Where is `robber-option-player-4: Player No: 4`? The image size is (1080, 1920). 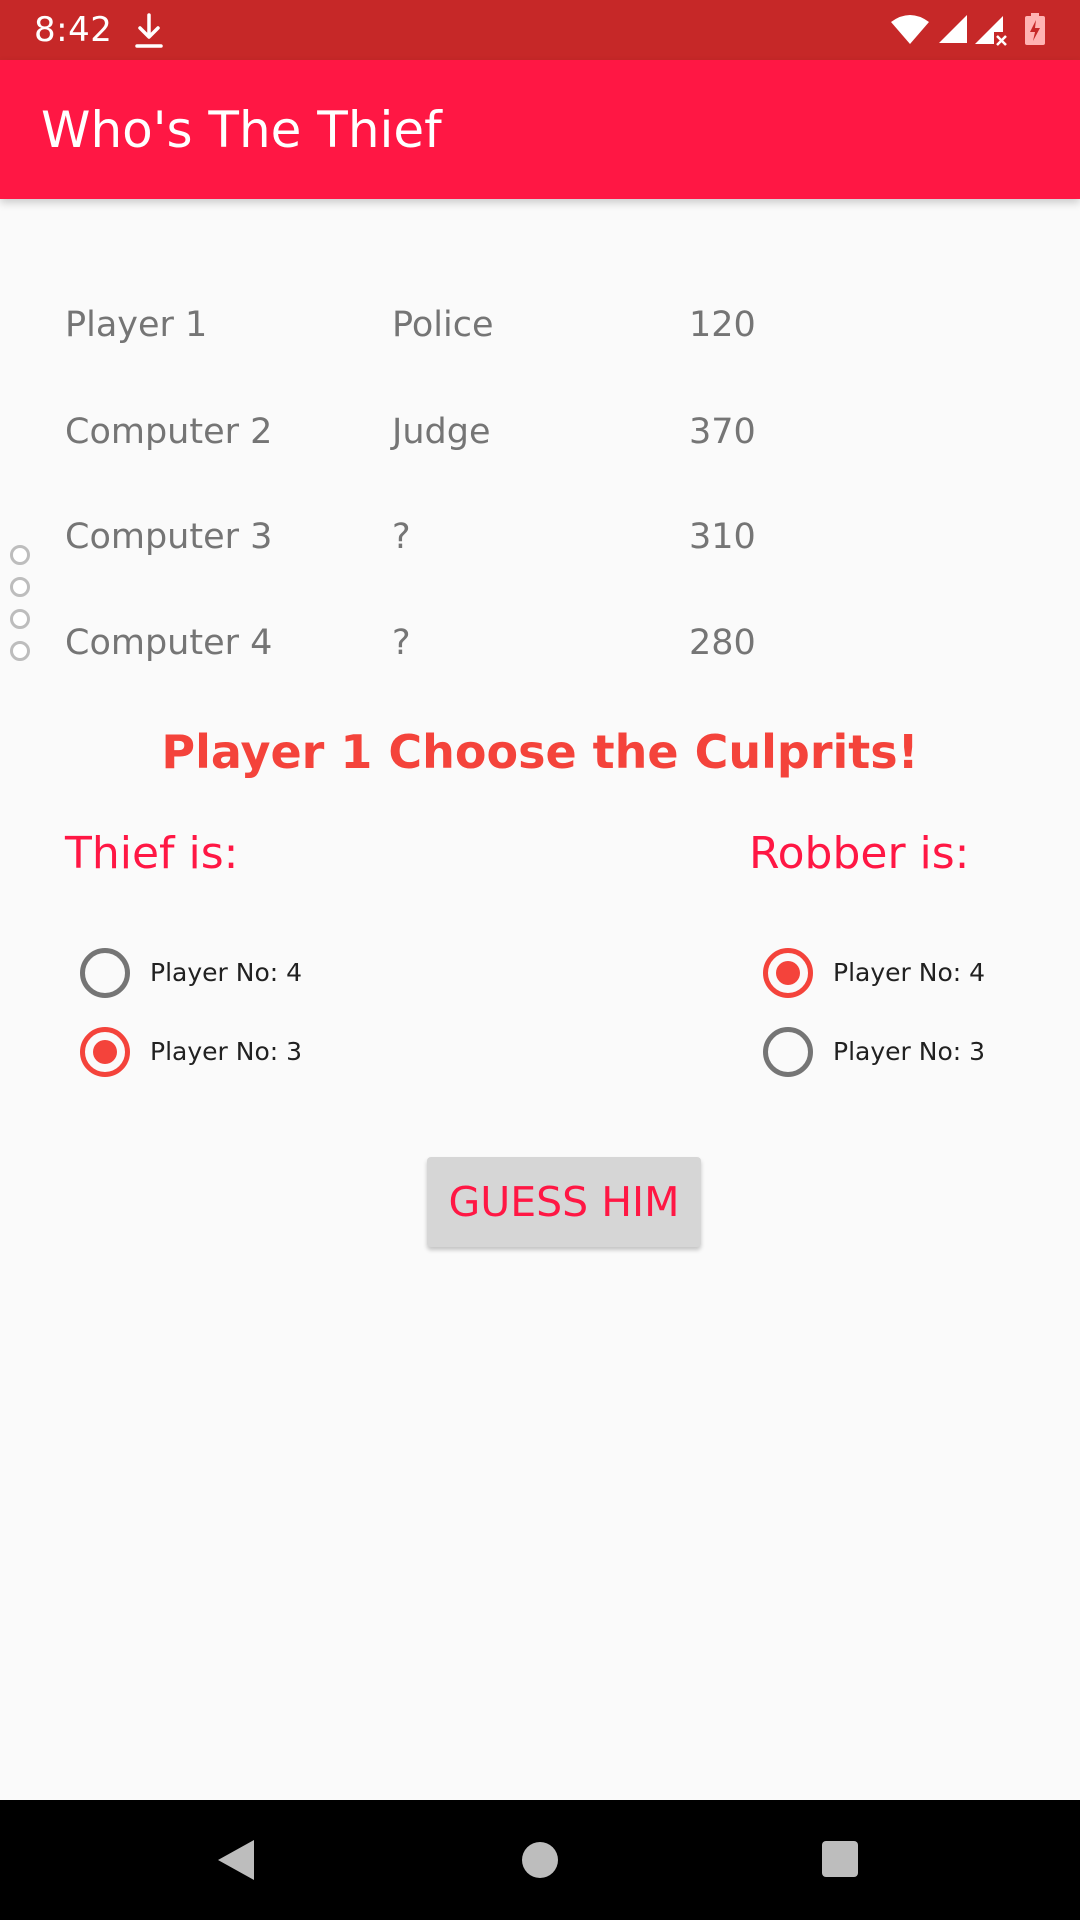 robber-option-player-4: Player No: 4 is located at coordinates (874, 973).